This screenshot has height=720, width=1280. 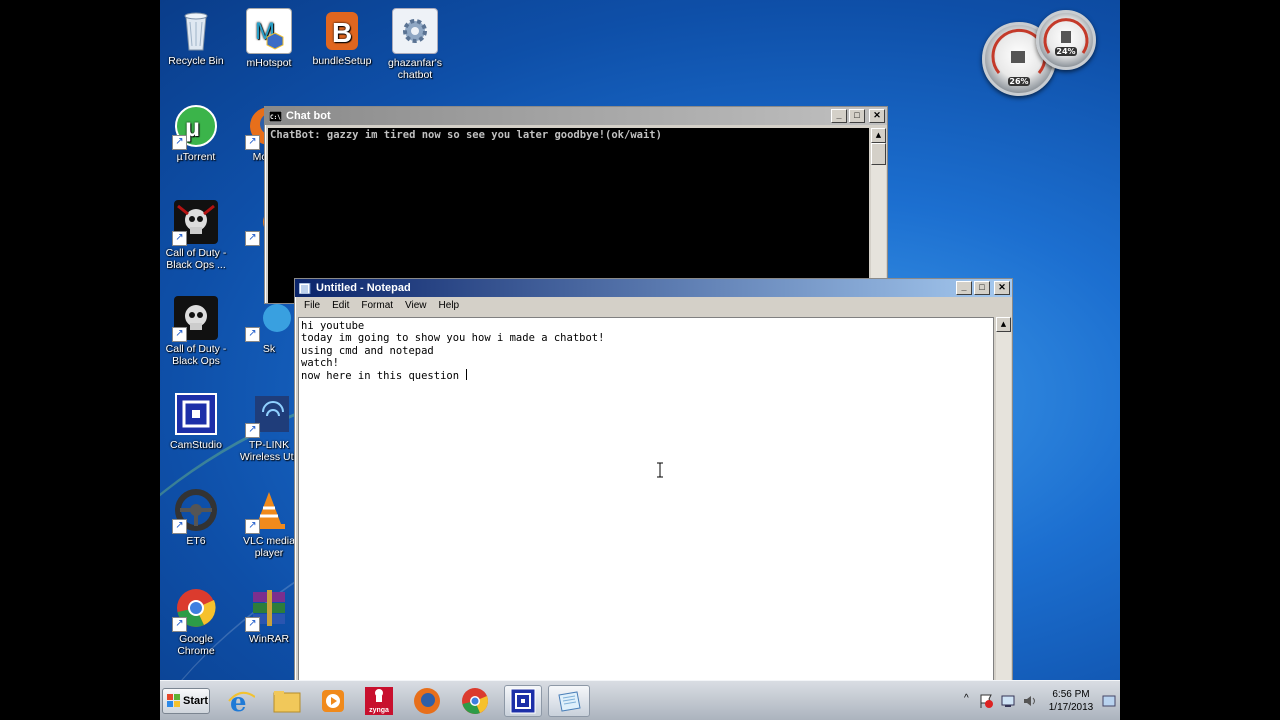 I want to click on firefox-icon, so click(x=427, y=701).